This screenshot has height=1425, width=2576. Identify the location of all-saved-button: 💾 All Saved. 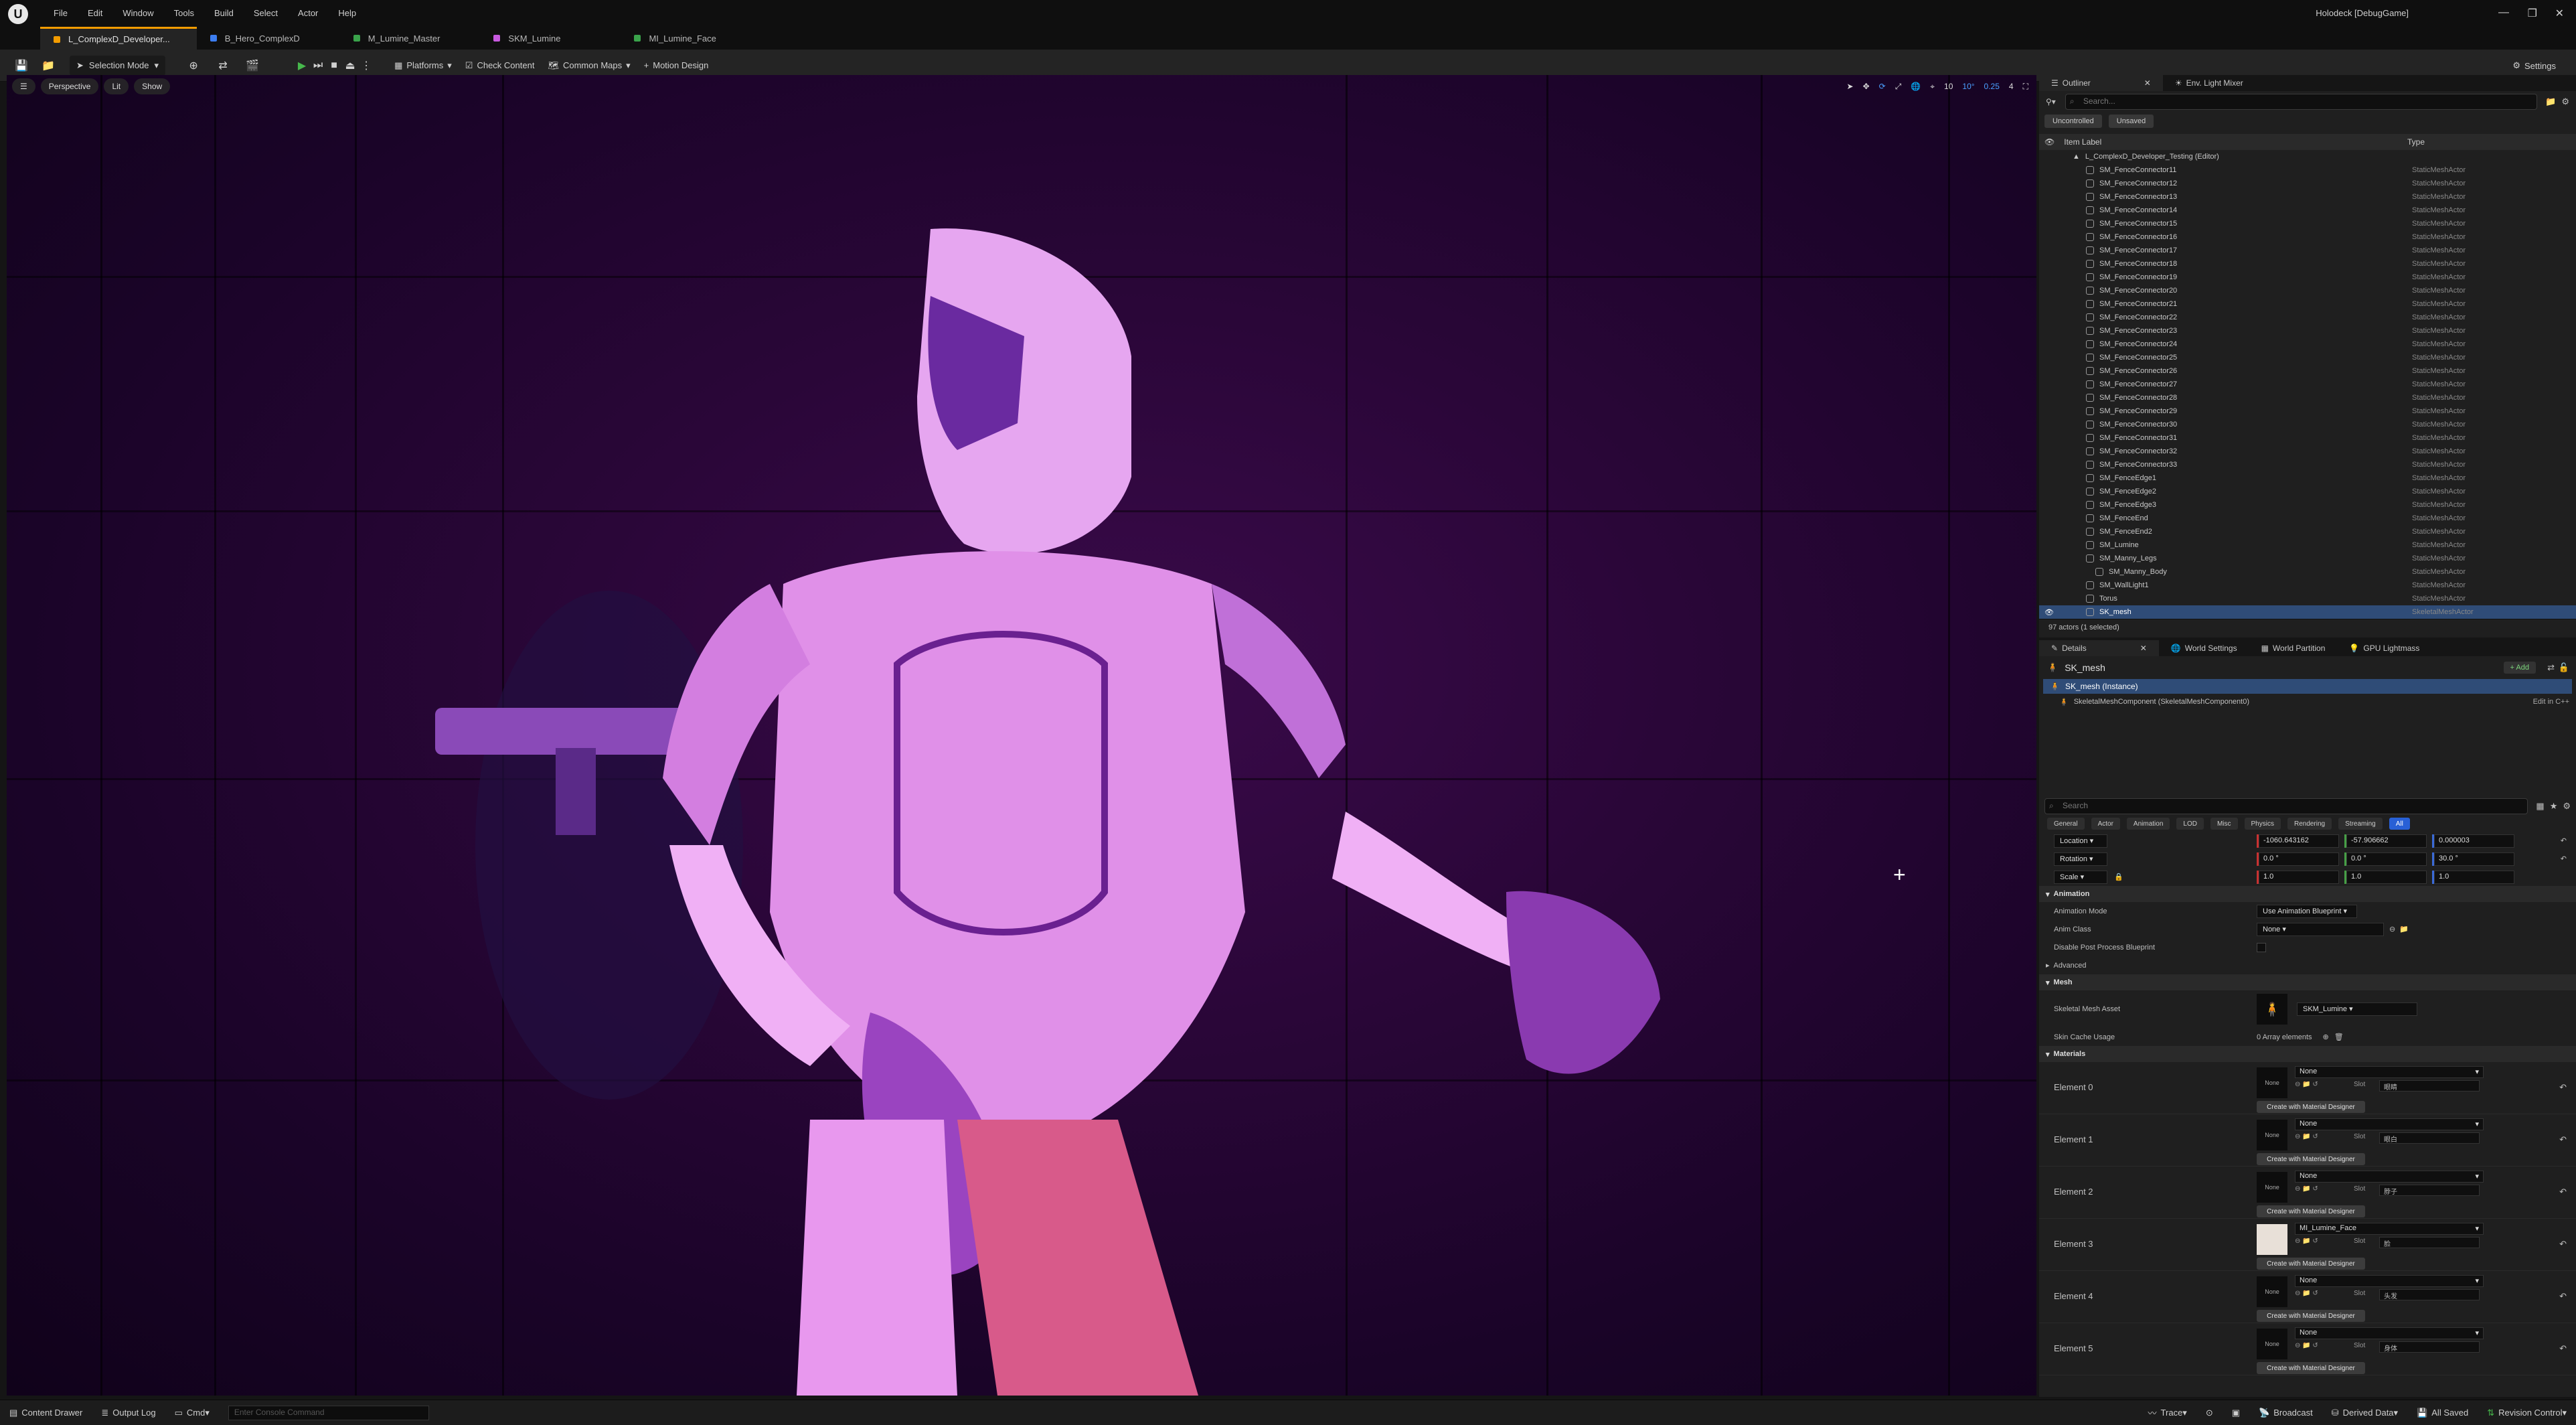
(2443, 1413).